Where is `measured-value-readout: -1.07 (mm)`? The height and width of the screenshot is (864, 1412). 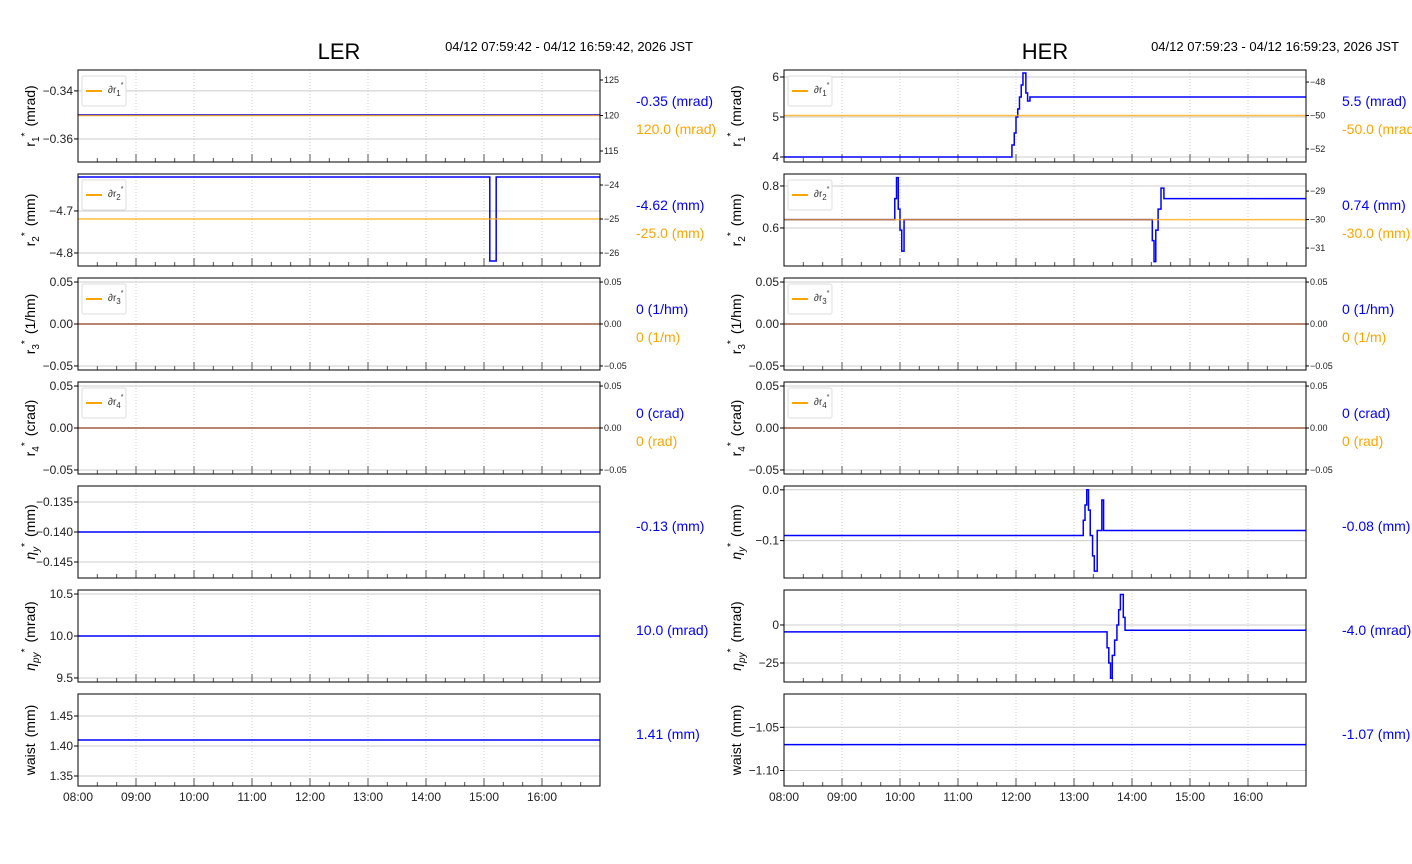 measured-value-readout: -1.07 (mm) is located at coordinates (1376, 734).